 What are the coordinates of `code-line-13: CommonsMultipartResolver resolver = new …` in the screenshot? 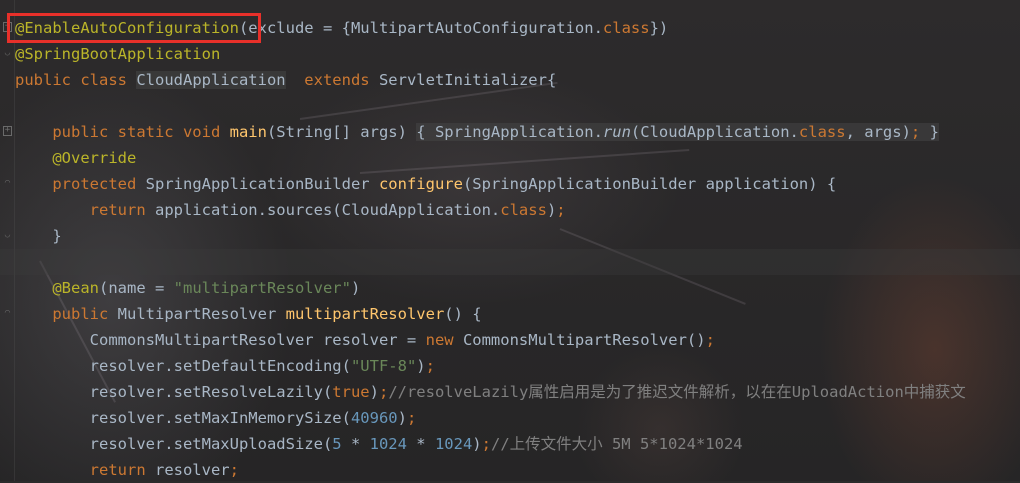 It's located at (517, 340).